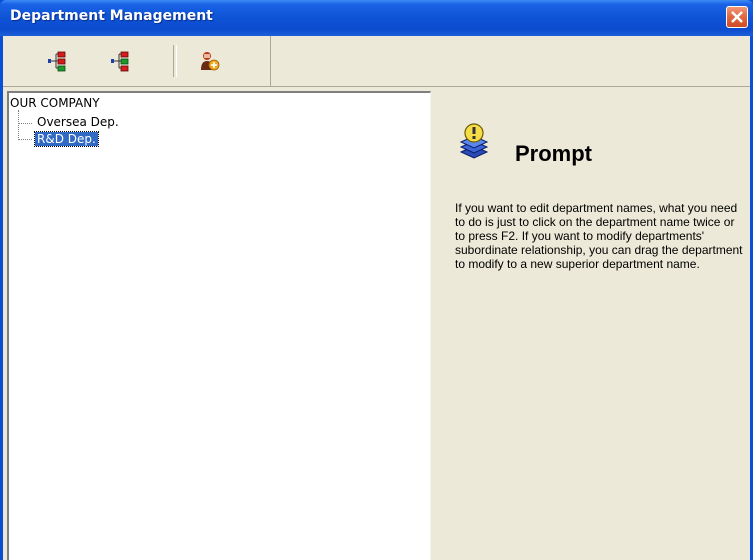 This screenshot has height=560, width=753. Describe the element at coordinates (66, 139) in the screenshot. I see `tree-item-rd-dep: R&D Dep.` at that location.